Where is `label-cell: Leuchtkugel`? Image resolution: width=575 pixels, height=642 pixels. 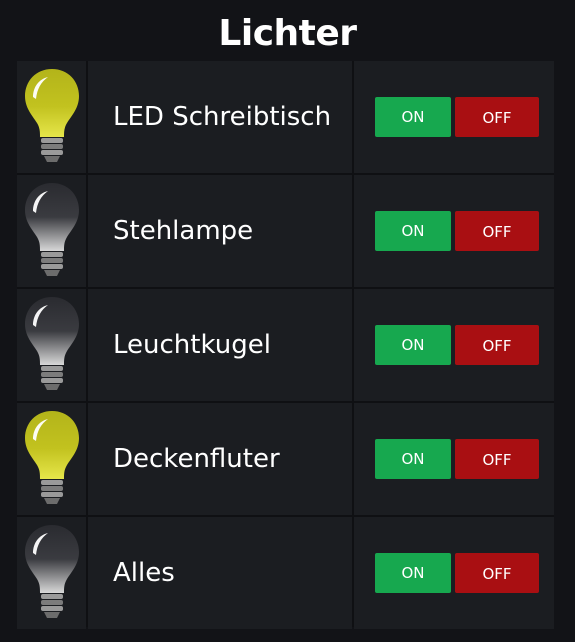
label-cell: Leuchtkugel is located at coordinates (220, 345).